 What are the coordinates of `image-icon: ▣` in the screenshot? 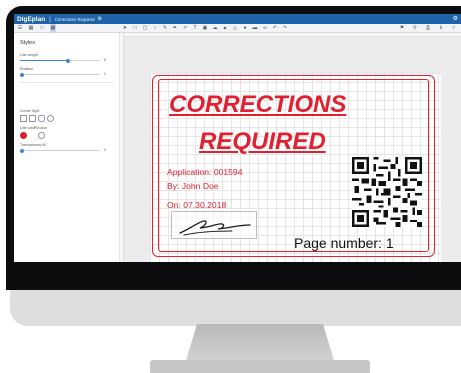 It's located at (205, 28).